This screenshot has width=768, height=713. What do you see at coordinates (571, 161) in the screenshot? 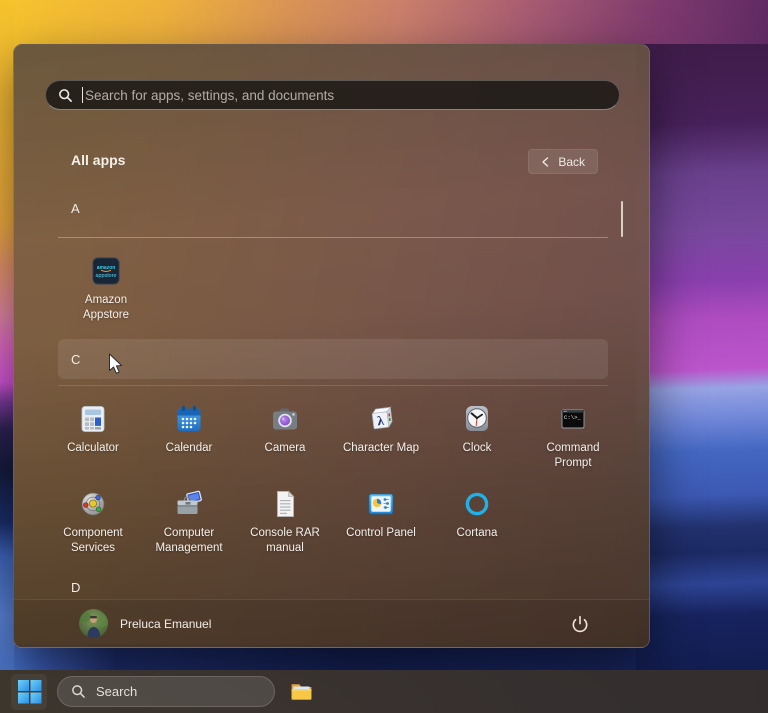
I see `back-button-label: Back` at bounding box center [571, 161].